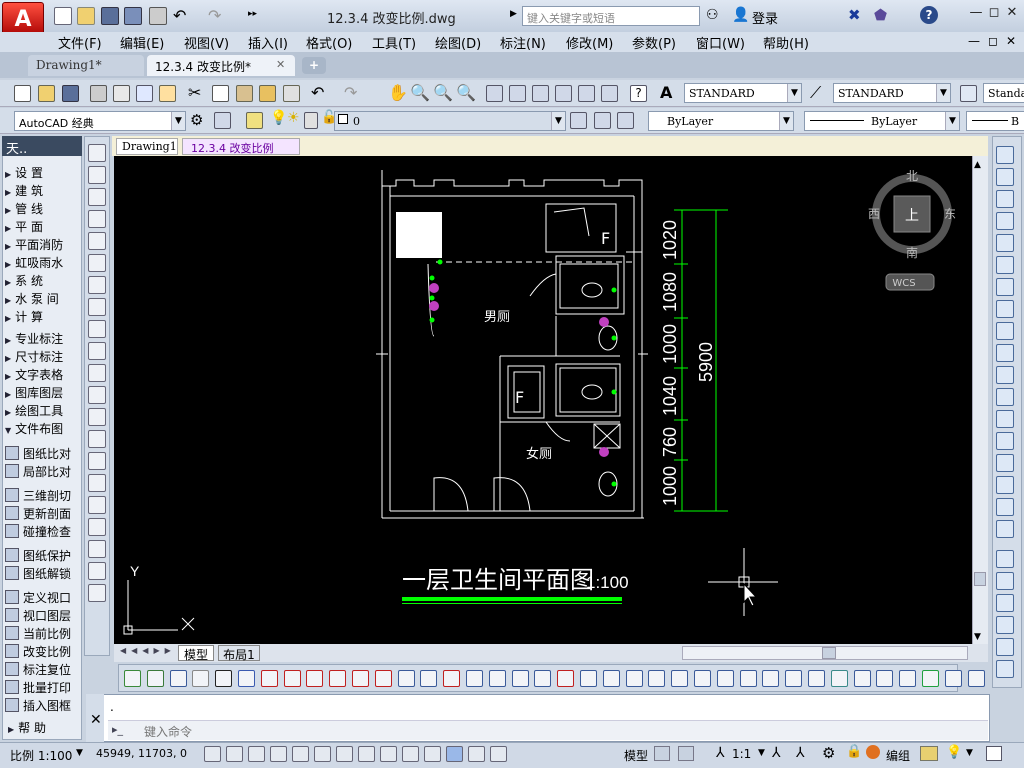 The image size is (1024, 768). I want to click on menu-dimension: 标注(N), so click(523, 42).